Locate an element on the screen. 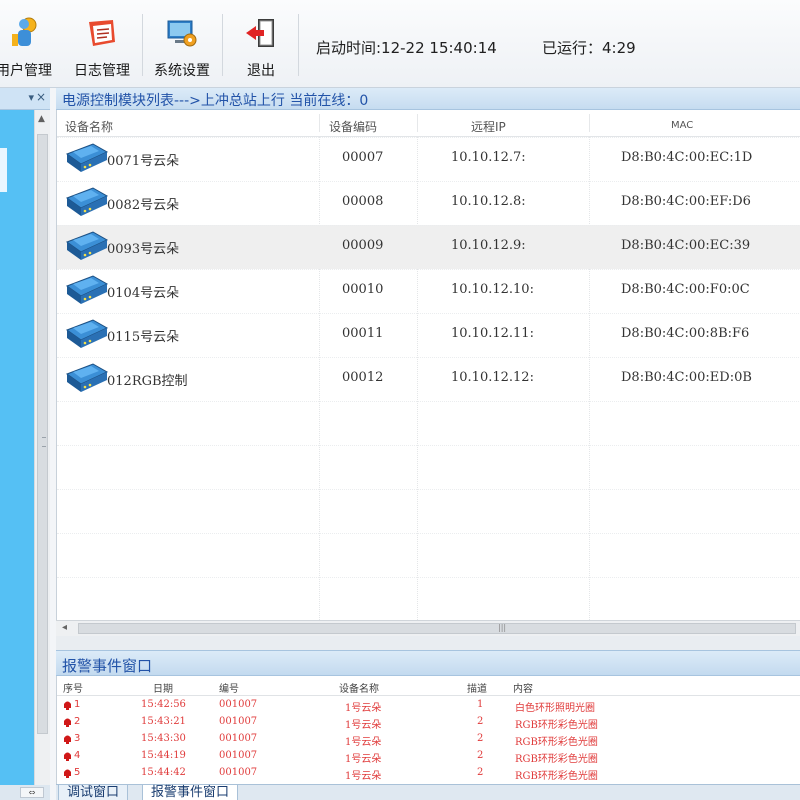 Image resolution: width=800 pixels, height=800 pixels. toolbar-divider is located at coordinates (298, 45).